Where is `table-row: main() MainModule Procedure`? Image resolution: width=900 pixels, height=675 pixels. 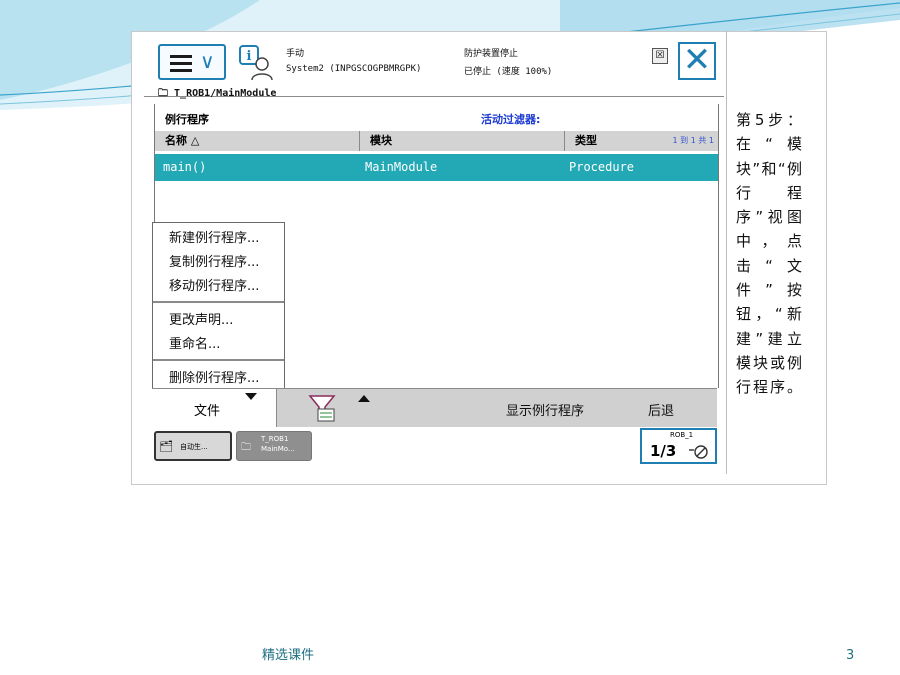
table-row: main() MainModule Procedure is located at coordinates (436, 167).